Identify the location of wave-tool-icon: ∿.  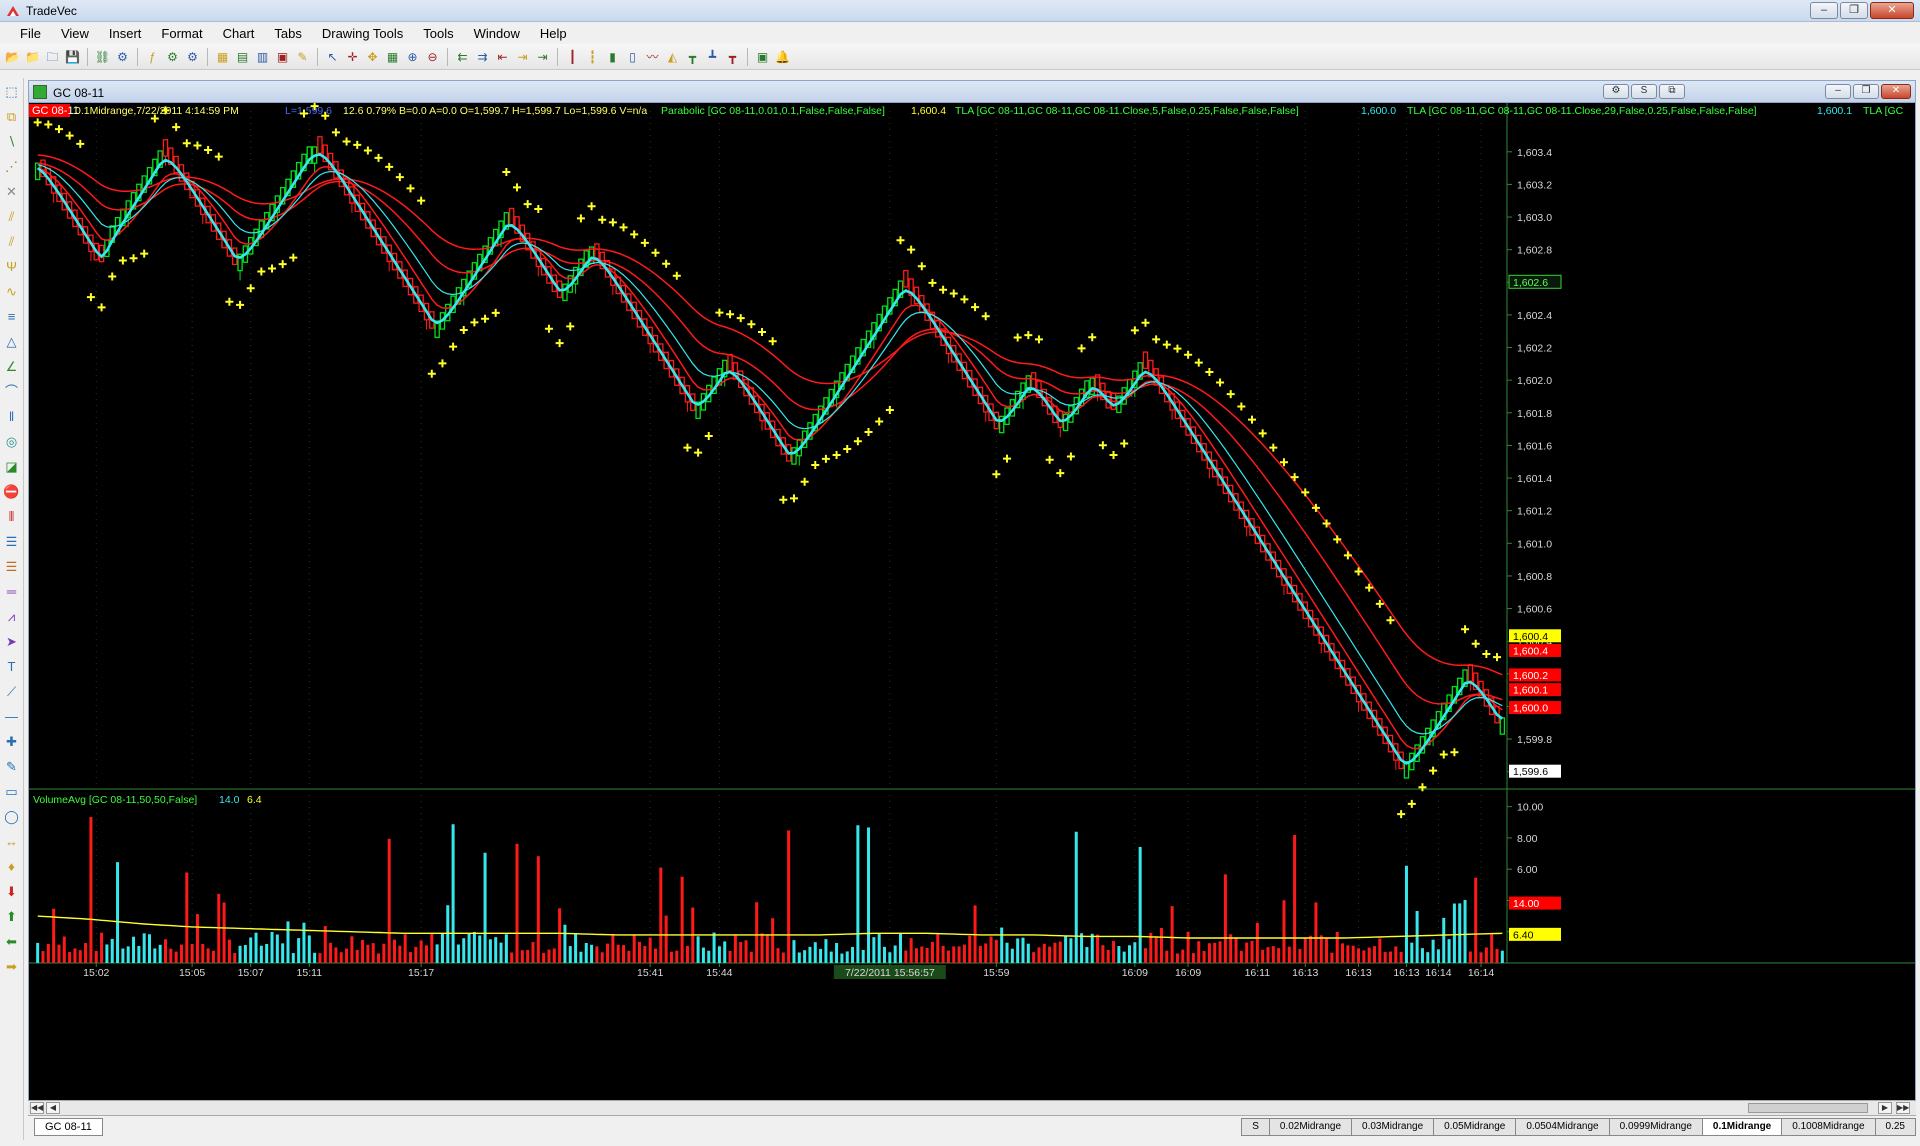
(12, 291).